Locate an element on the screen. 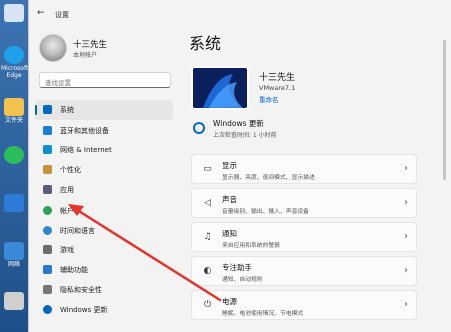 The height and width of the screenshot is (332, 451). page-title: 系统 is located at coordinates (205, 43).